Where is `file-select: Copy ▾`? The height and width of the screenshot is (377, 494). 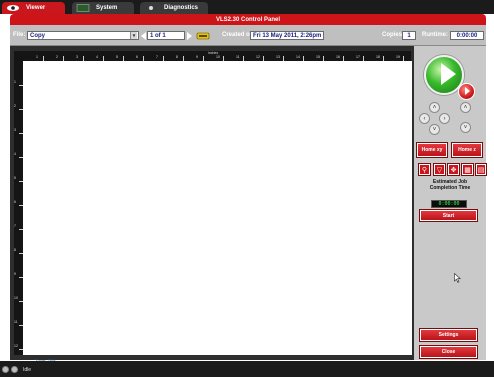
file-select: Copy ▾ is located at coordinates (83, 35).